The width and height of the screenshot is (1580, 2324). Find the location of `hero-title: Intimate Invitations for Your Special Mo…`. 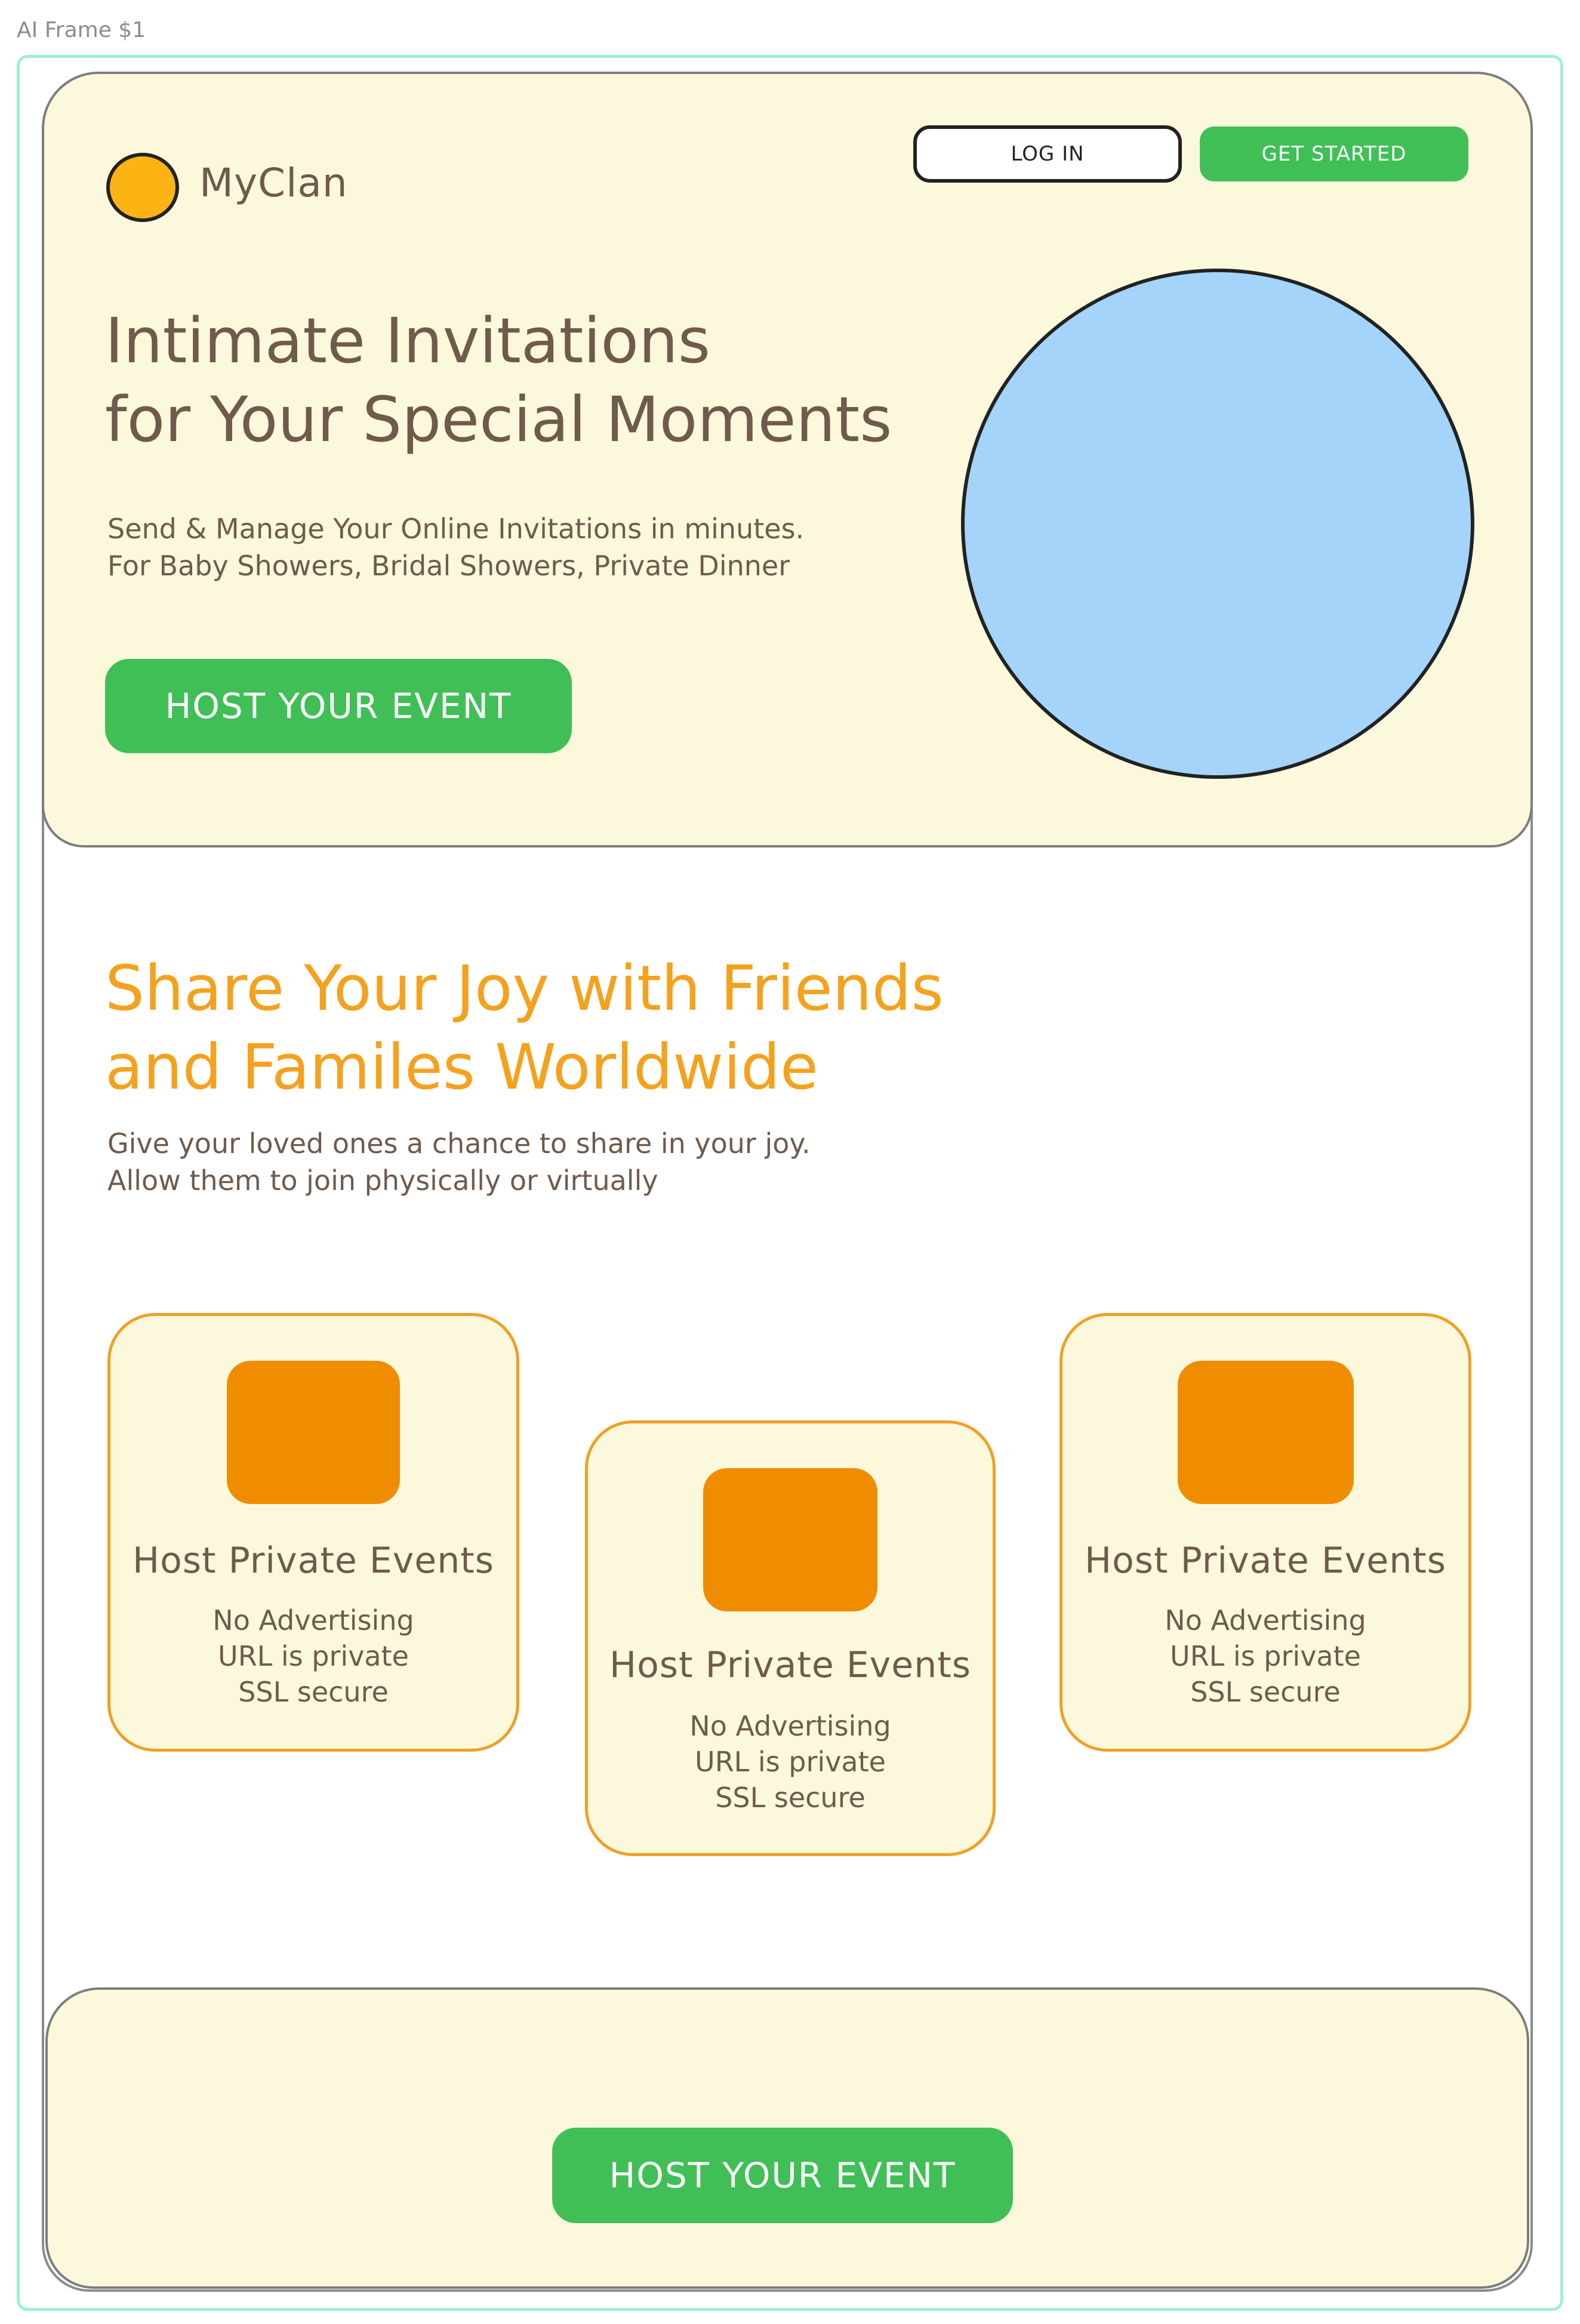

hero-title: Intimate Invitations for Your Special Mo… is located at coordinates (546, 380).